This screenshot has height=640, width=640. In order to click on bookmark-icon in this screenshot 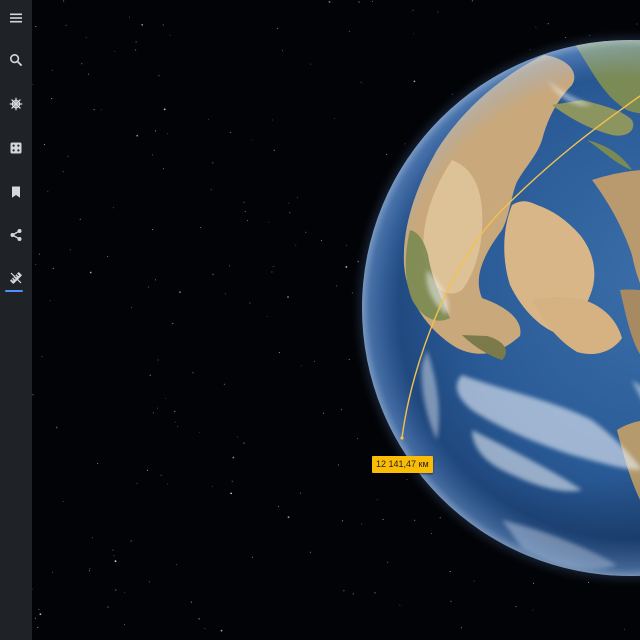, I will do `click(16, 192)`.